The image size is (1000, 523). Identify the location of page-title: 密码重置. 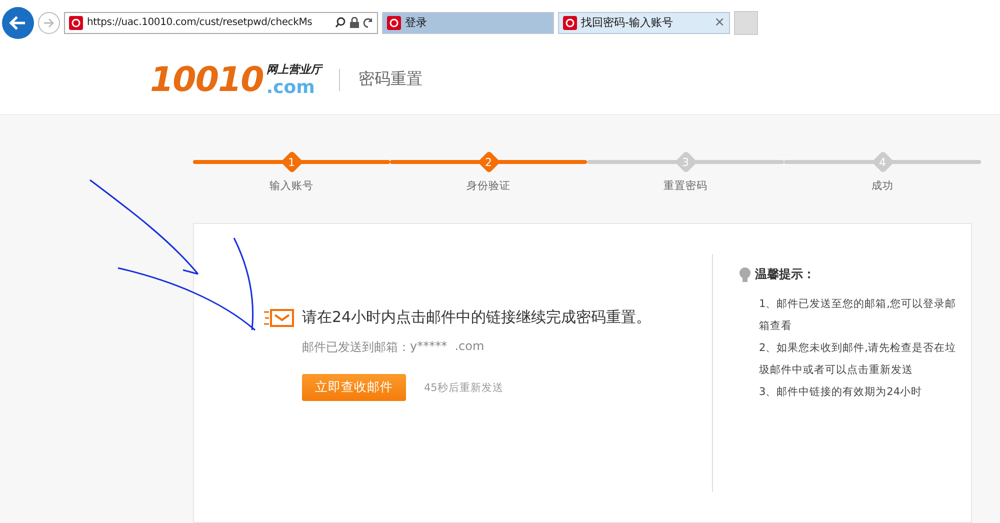
(390, 79).